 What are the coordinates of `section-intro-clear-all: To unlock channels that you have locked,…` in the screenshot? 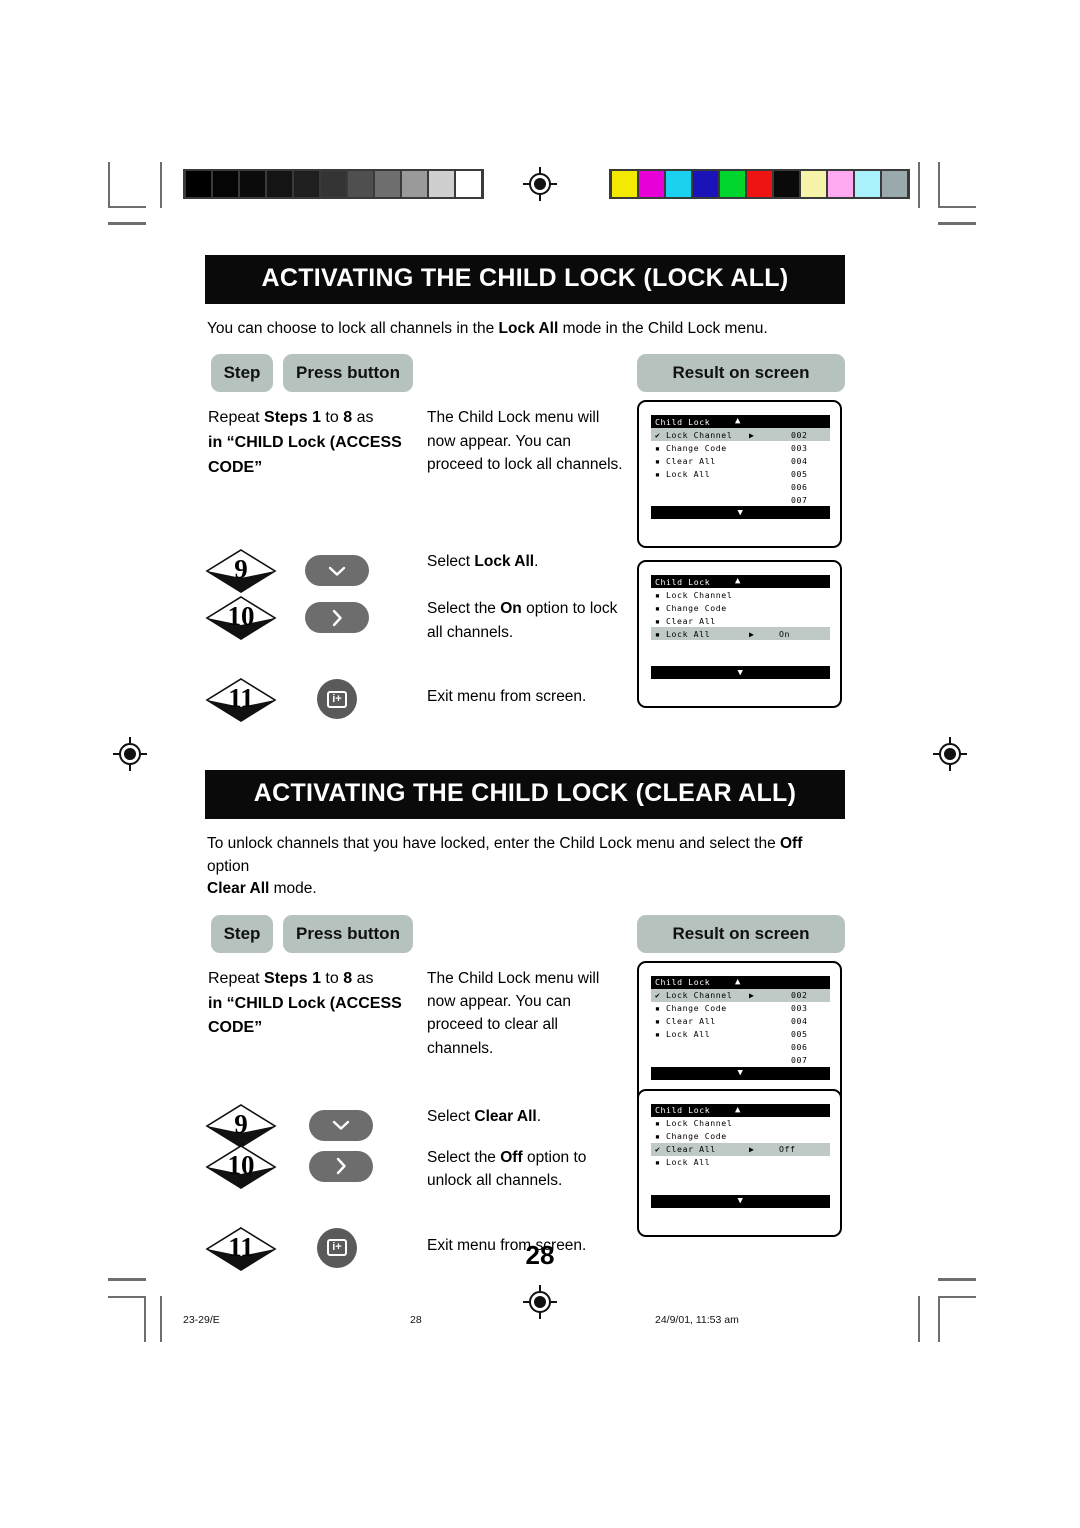 It's located at (525, 859).